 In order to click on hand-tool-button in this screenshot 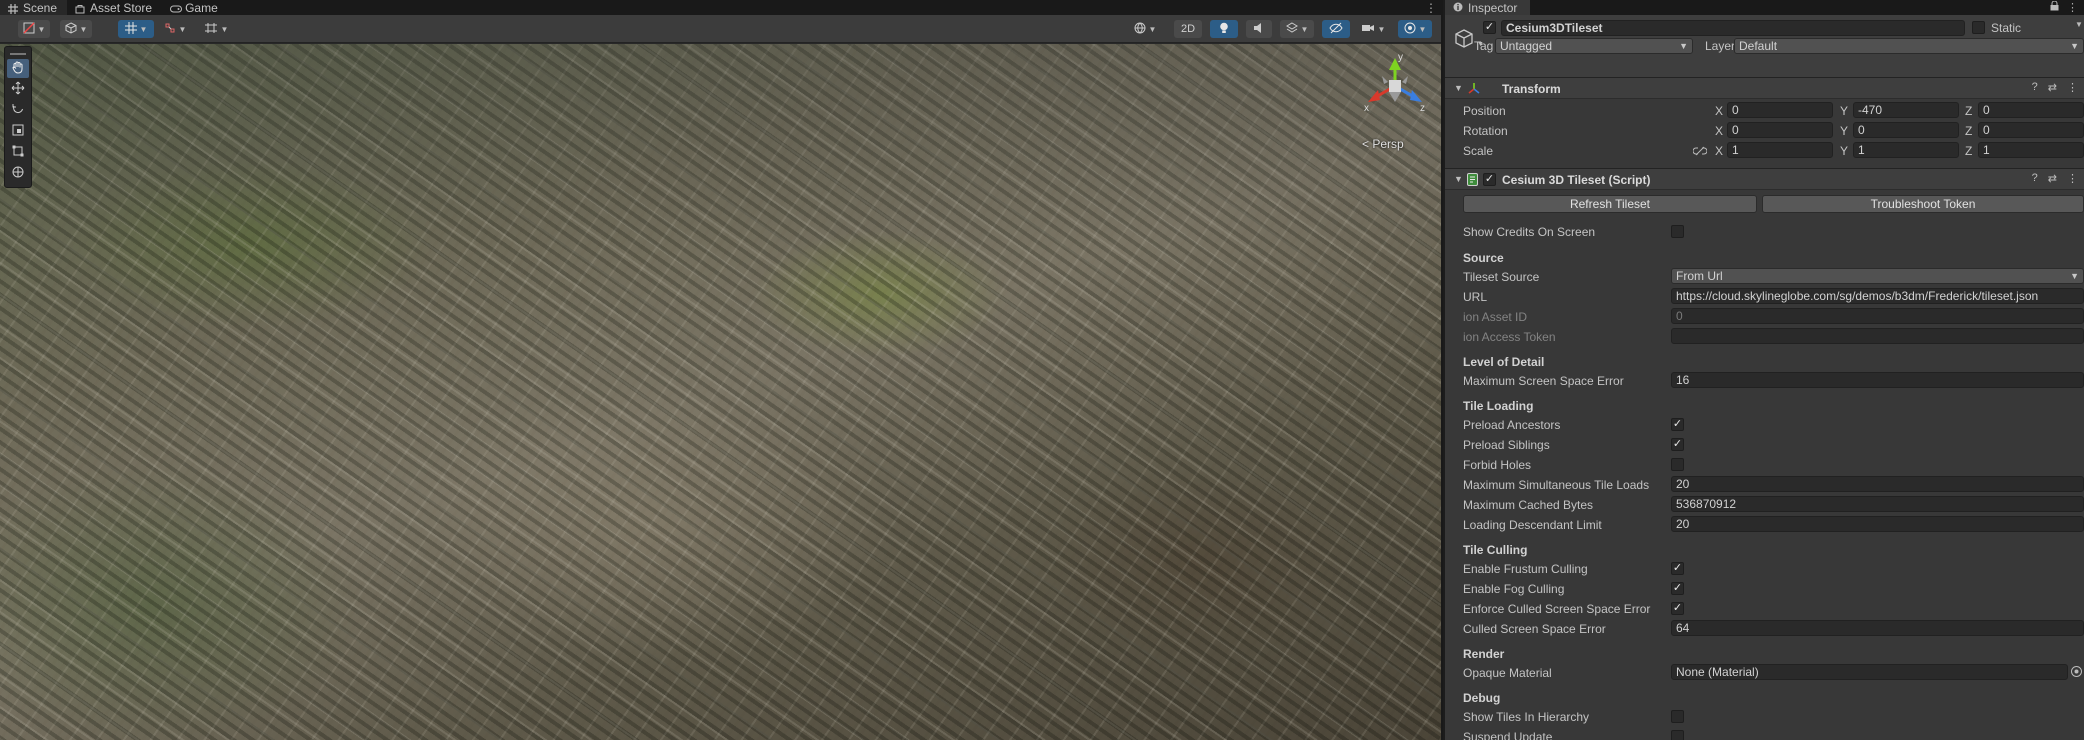, I will do `click(18, 68)`.